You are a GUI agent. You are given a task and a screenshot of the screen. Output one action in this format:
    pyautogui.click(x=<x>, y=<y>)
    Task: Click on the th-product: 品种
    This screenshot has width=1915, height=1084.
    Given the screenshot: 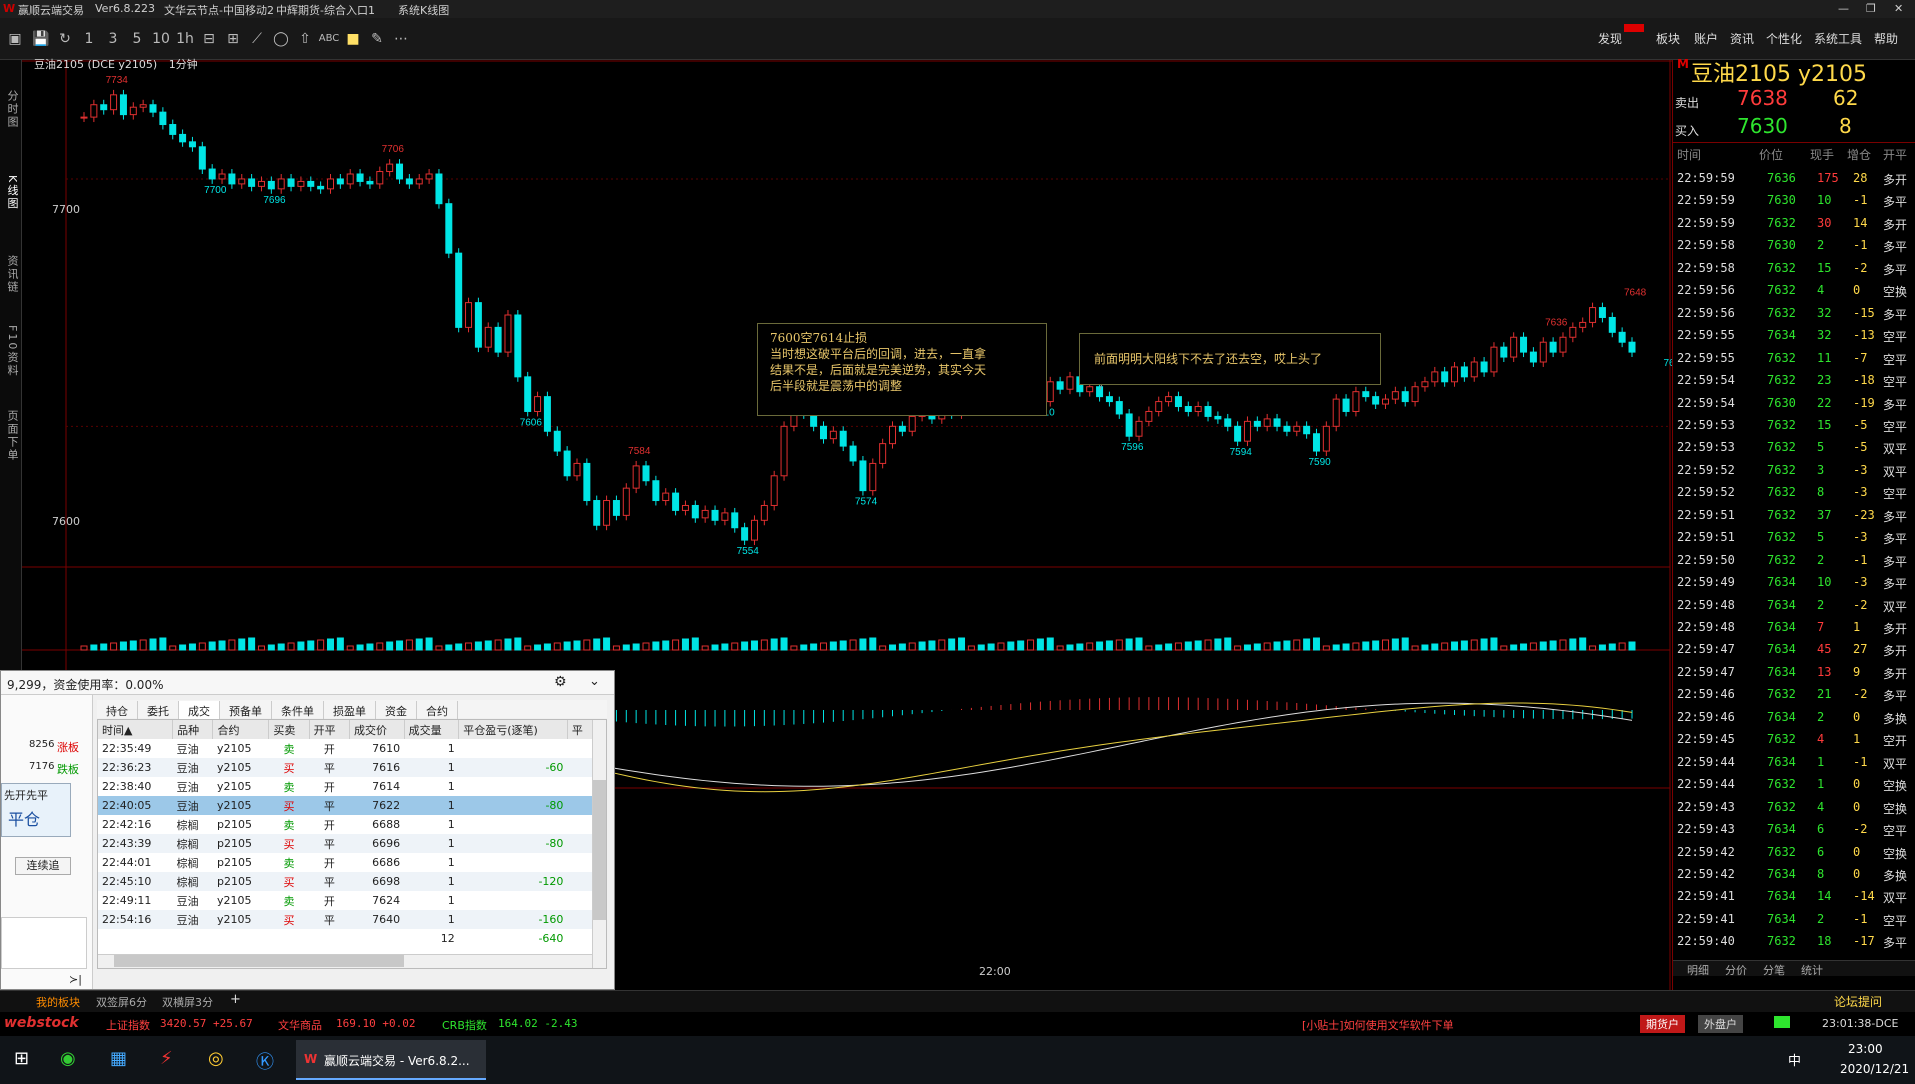 What is the action you would take?
    pyautogui.click(x=193, y=729)
    